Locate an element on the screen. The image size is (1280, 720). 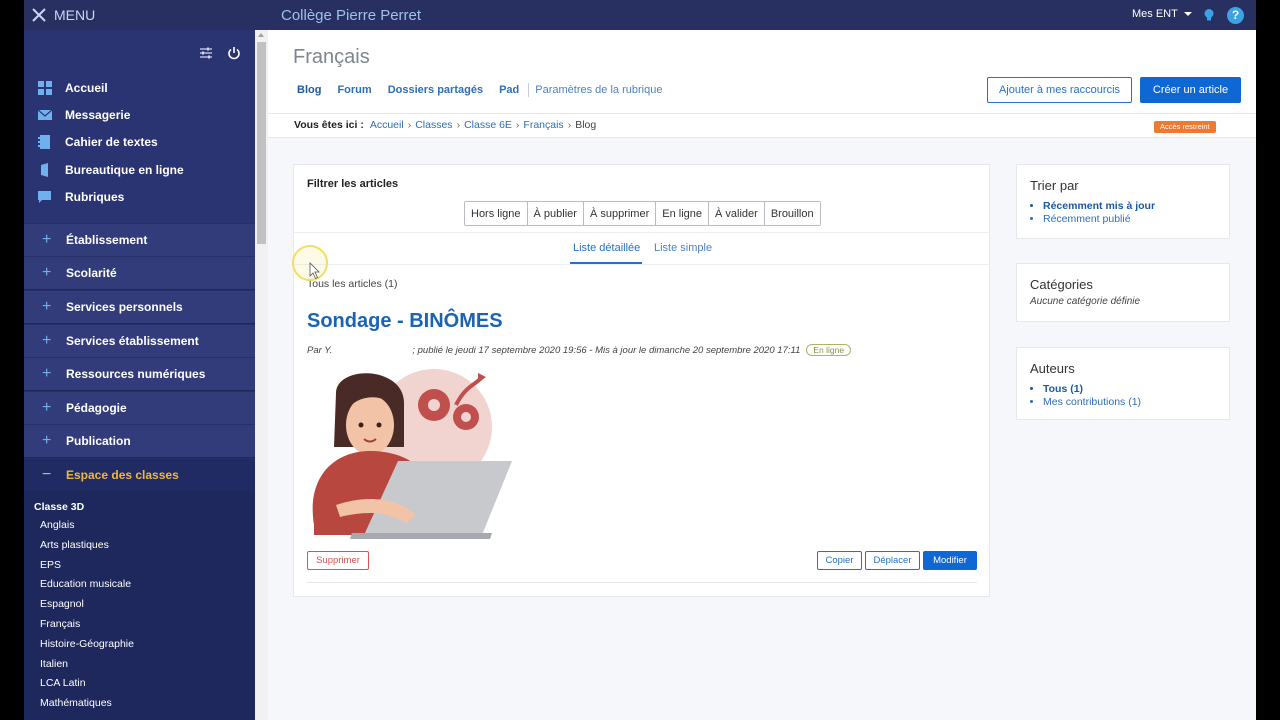
breadcrumb-link: Français is located at coordinates (543, 125).